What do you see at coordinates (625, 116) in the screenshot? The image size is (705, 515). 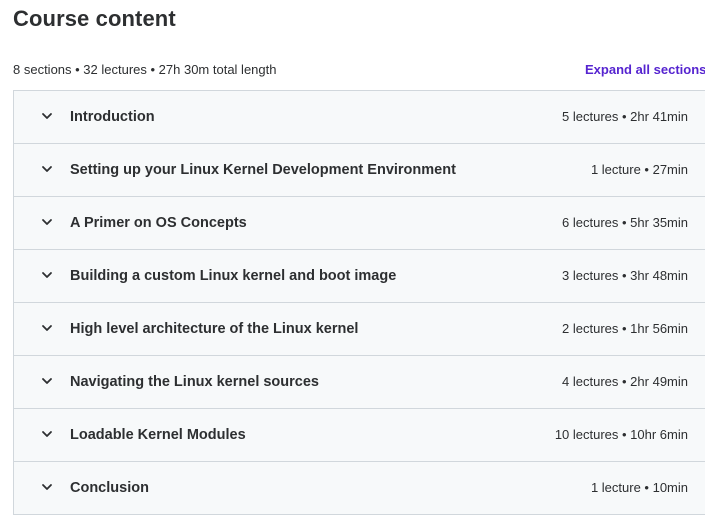 I see `section-meta: 5 lectures • 2hr 41min` at bounding box center [625, 116].